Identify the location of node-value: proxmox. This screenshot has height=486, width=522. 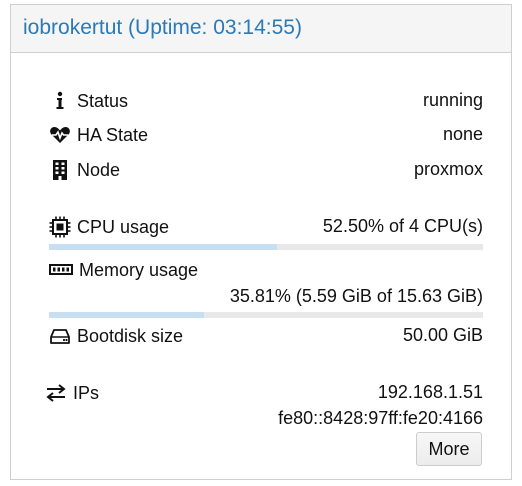
(448, 169).